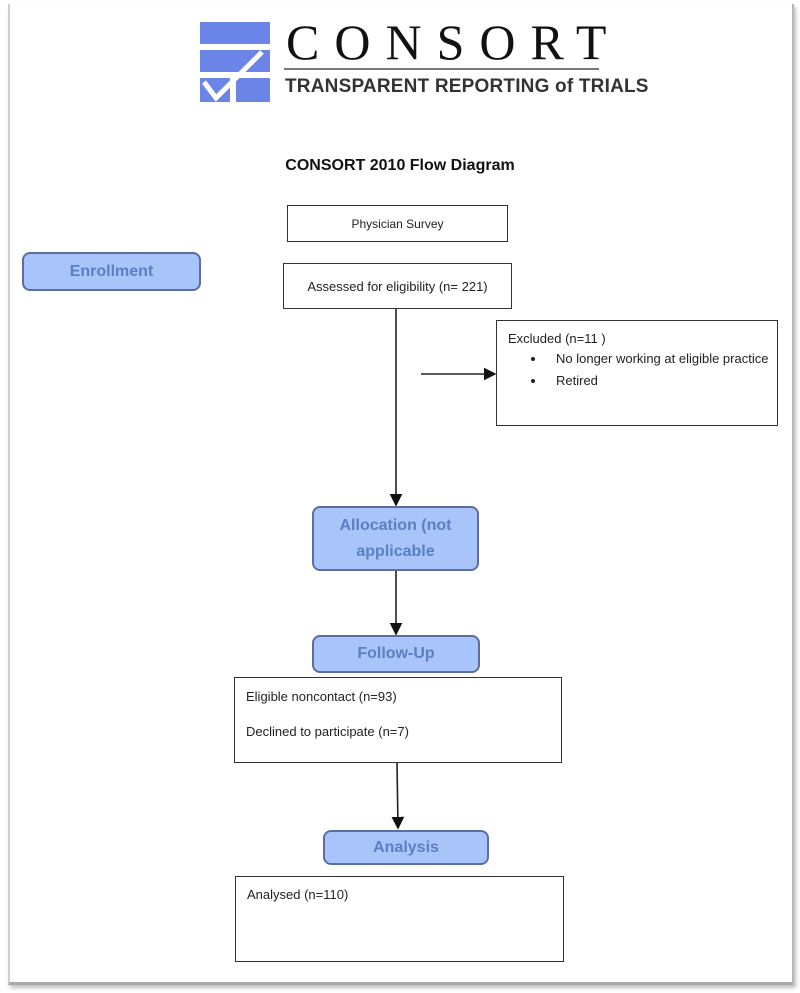  I want to click on phase-analysis-label: Analysis, so click(406, 847).